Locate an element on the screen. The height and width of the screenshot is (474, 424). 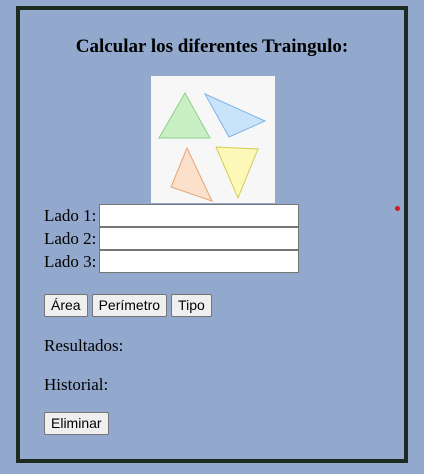
history-label: Historial: is located at coordinates (76, 384).